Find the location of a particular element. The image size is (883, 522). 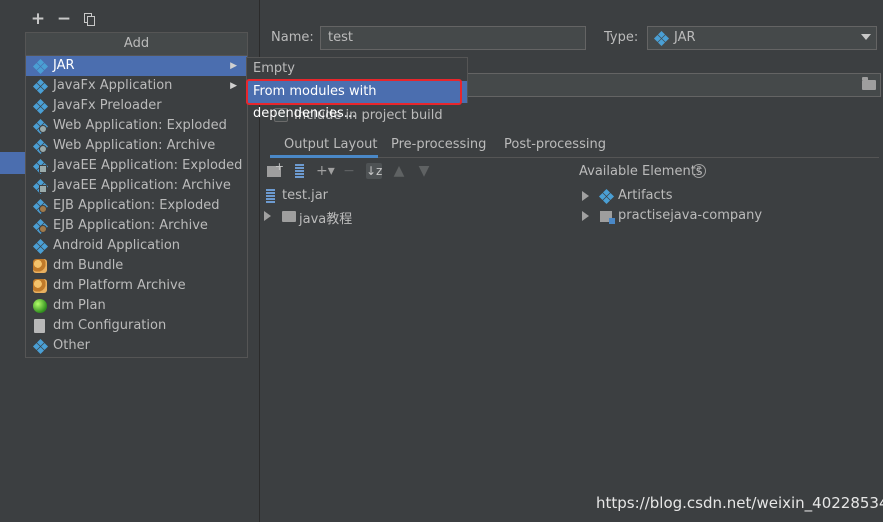

menu-item-dm-platform-archive: dm Platform Archive is located at coordinates (136, 286).